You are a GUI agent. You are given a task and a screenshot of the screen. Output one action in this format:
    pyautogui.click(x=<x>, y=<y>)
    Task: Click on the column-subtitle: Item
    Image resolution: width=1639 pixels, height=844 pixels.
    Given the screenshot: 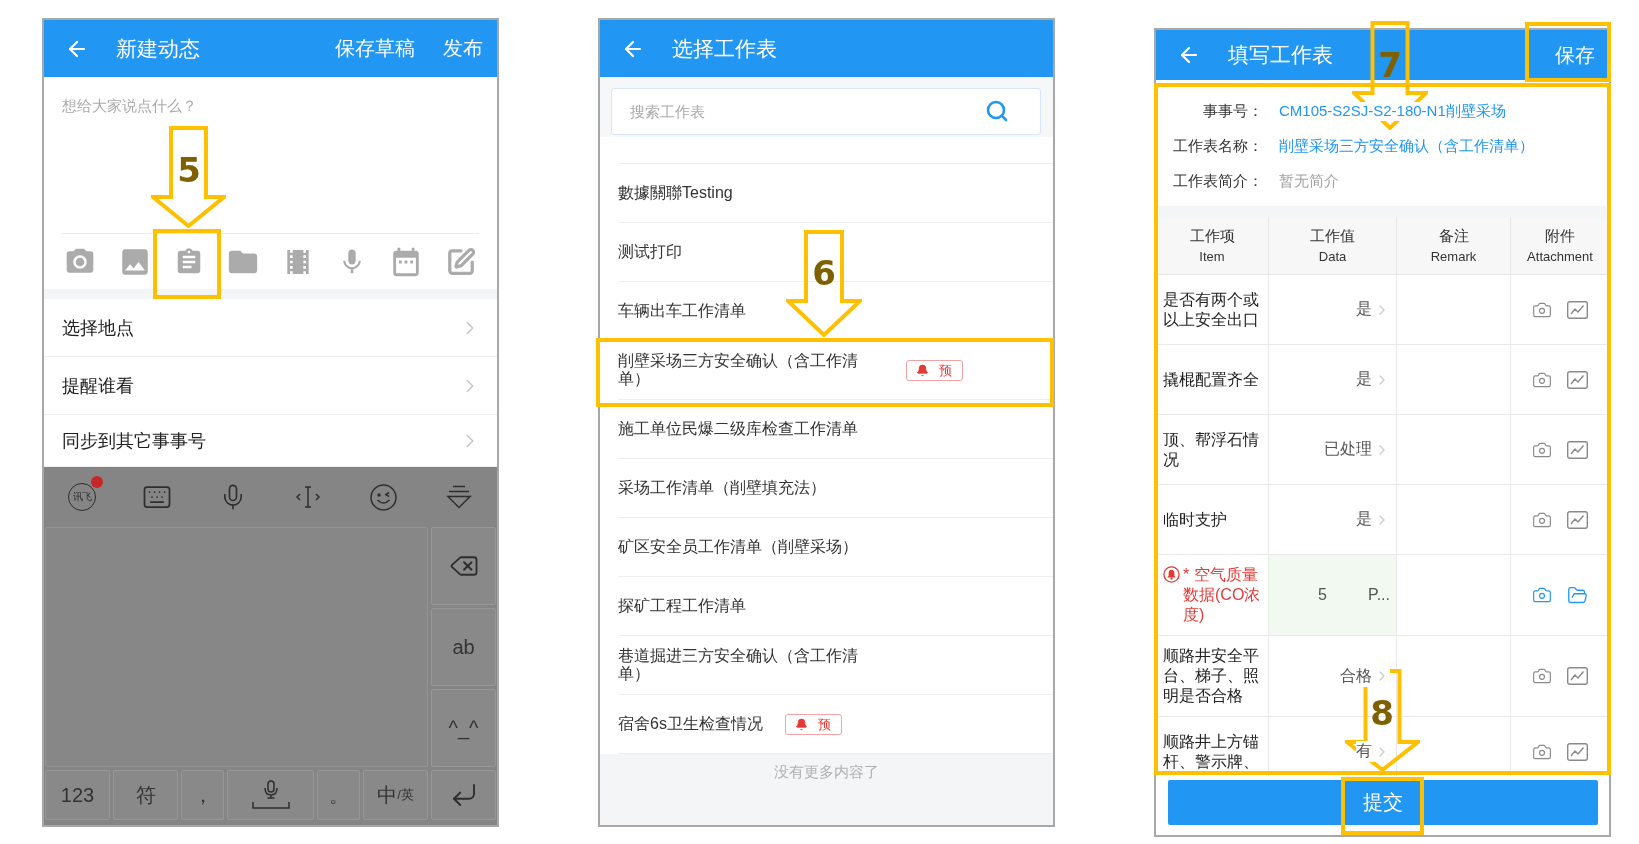 What is the action you would take?
    pyautogui.click(x=1212, y=256)
    